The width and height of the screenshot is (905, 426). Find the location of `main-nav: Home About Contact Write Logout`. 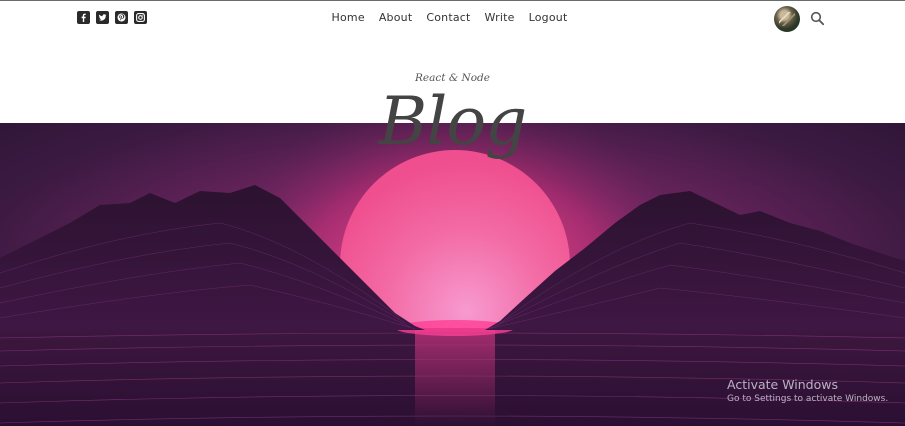

main-nav: Home About Contact Write Logout is located at coordinates (452, 17).